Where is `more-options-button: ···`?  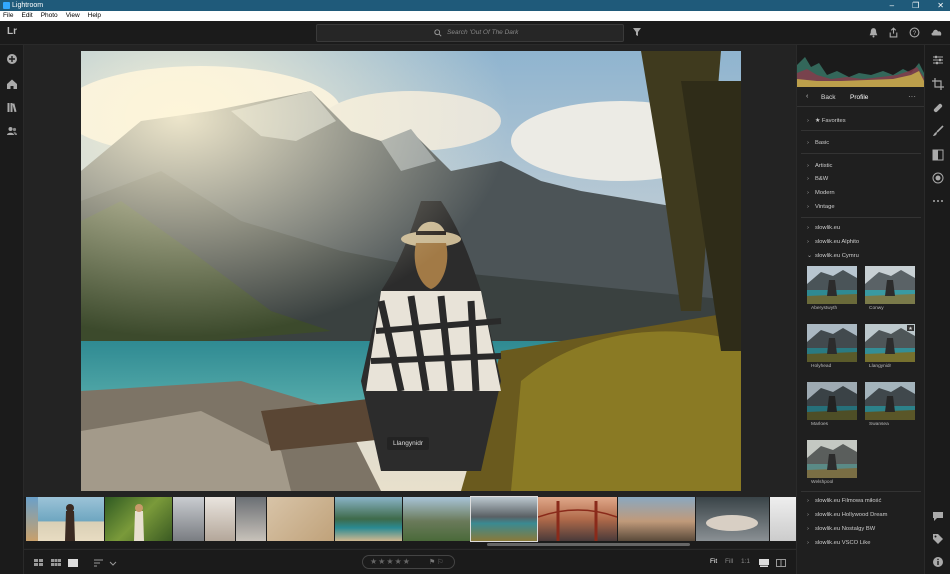 more-options-button: ··· is located at coordinates (912, 96).